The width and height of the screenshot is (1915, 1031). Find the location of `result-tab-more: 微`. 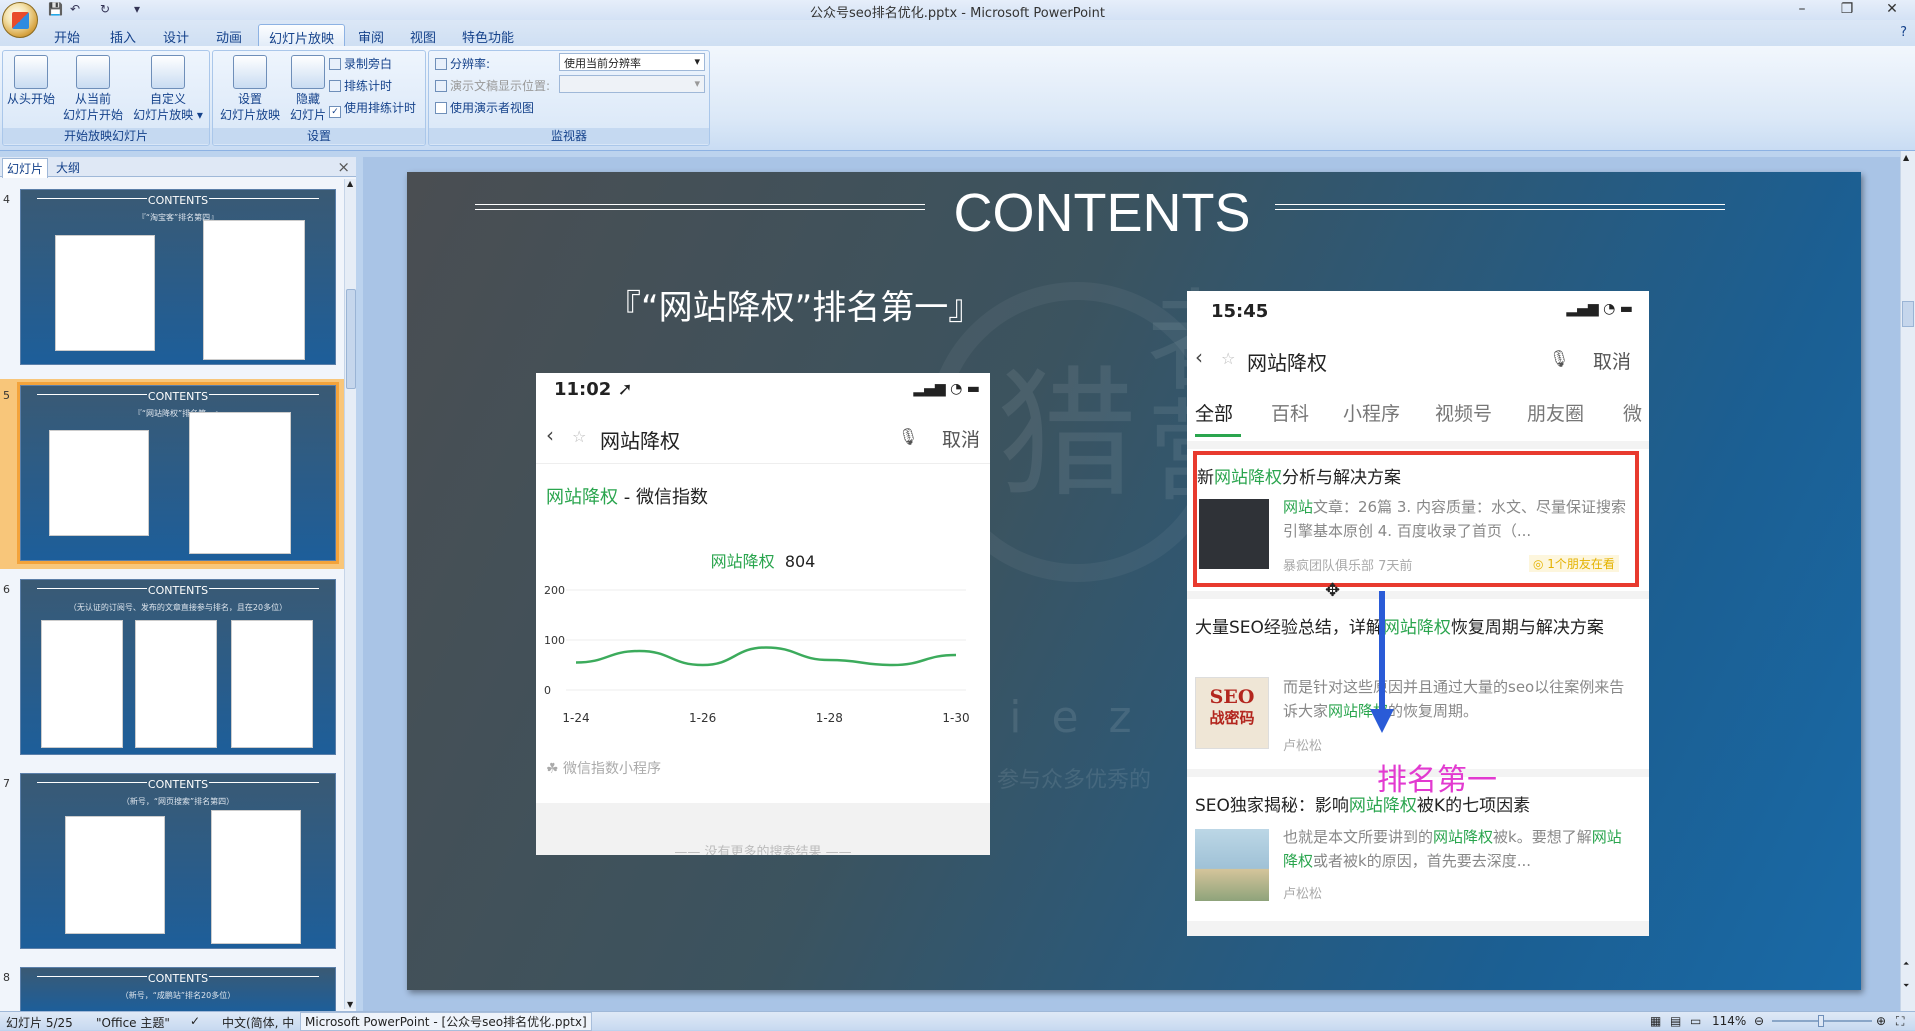

result-tab-more: 微 is located at coordinates (1633, 414).